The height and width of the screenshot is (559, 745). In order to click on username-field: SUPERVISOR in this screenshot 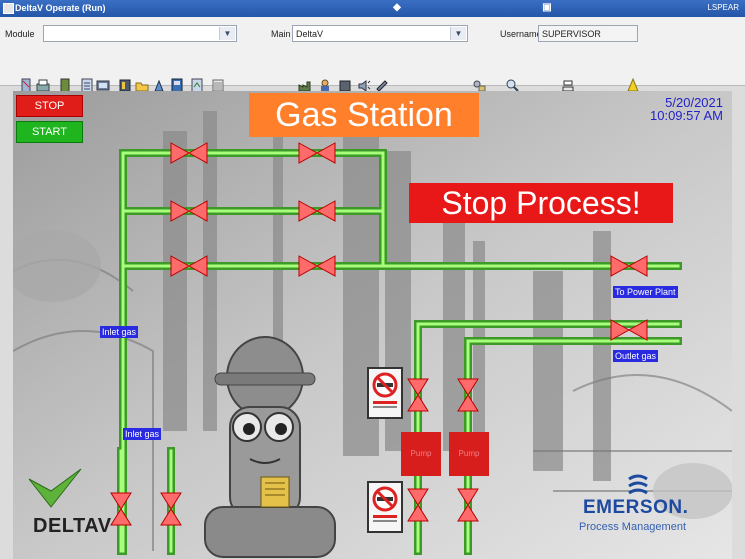, I will do `click(588, 33)`.